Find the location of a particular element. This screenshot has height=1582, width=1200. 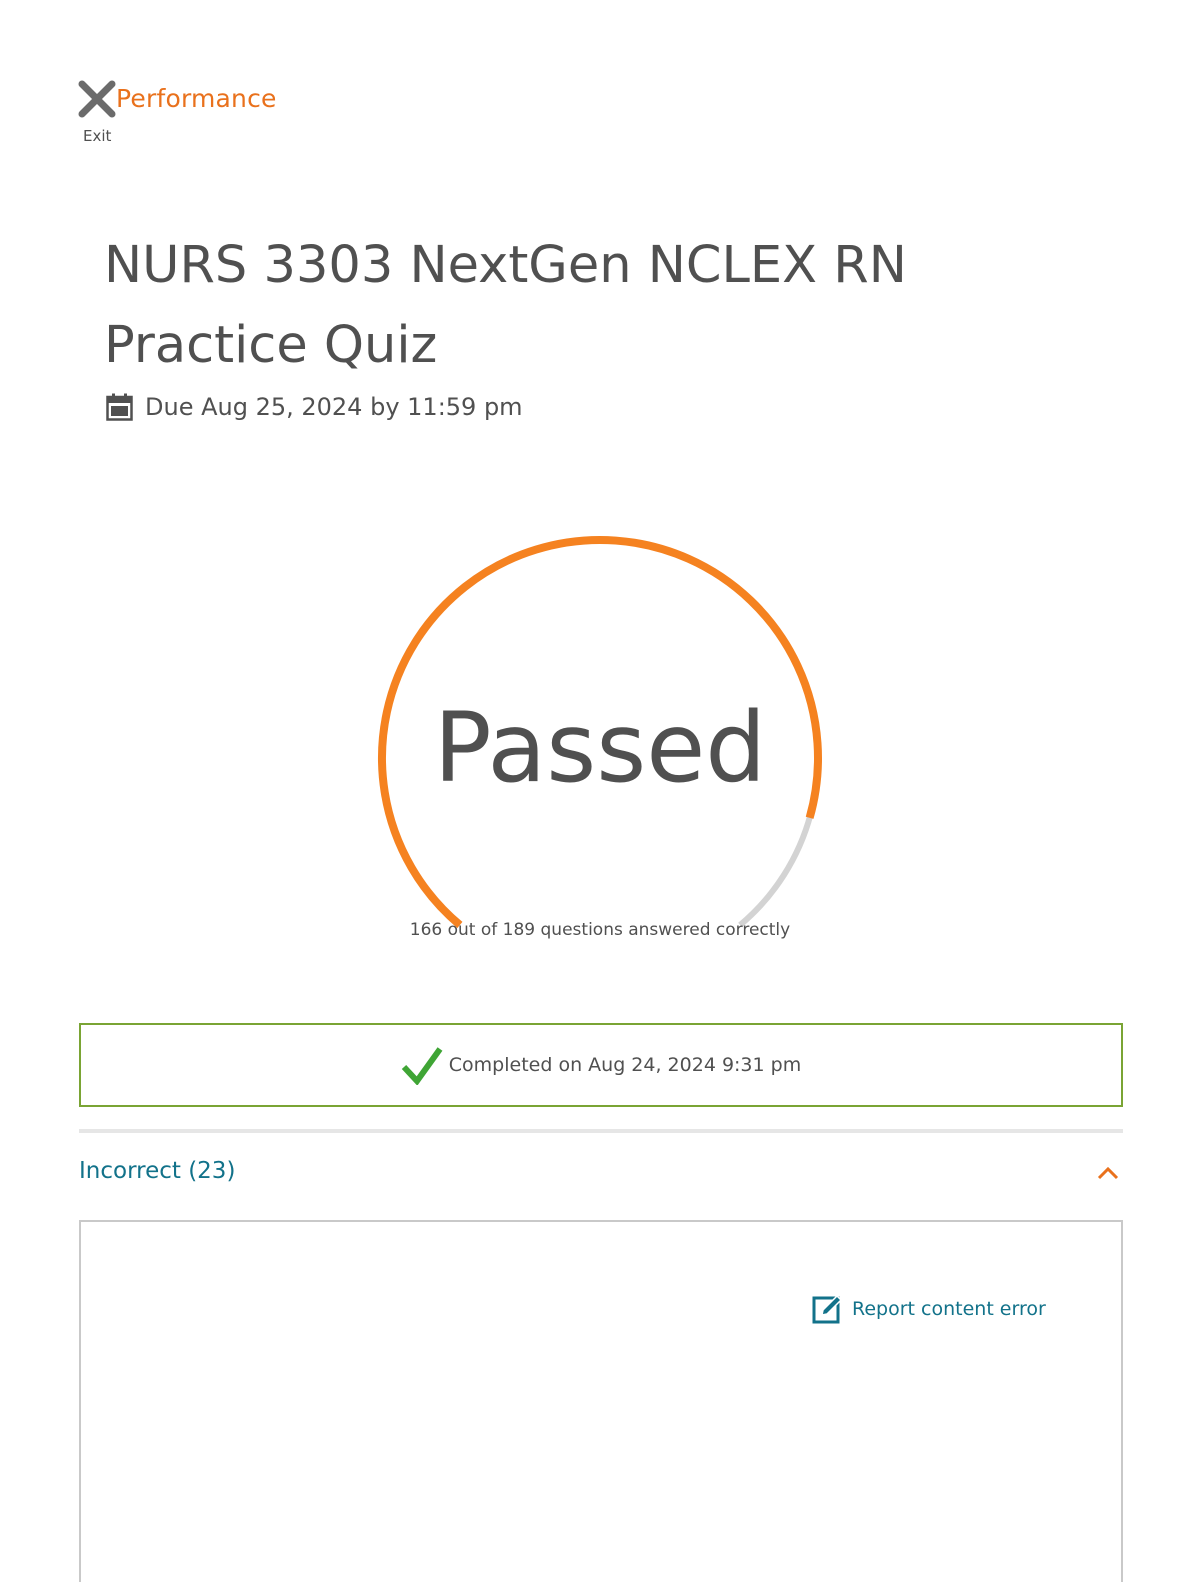

exit-button-label: Exit is located at coordinates (97, 136).